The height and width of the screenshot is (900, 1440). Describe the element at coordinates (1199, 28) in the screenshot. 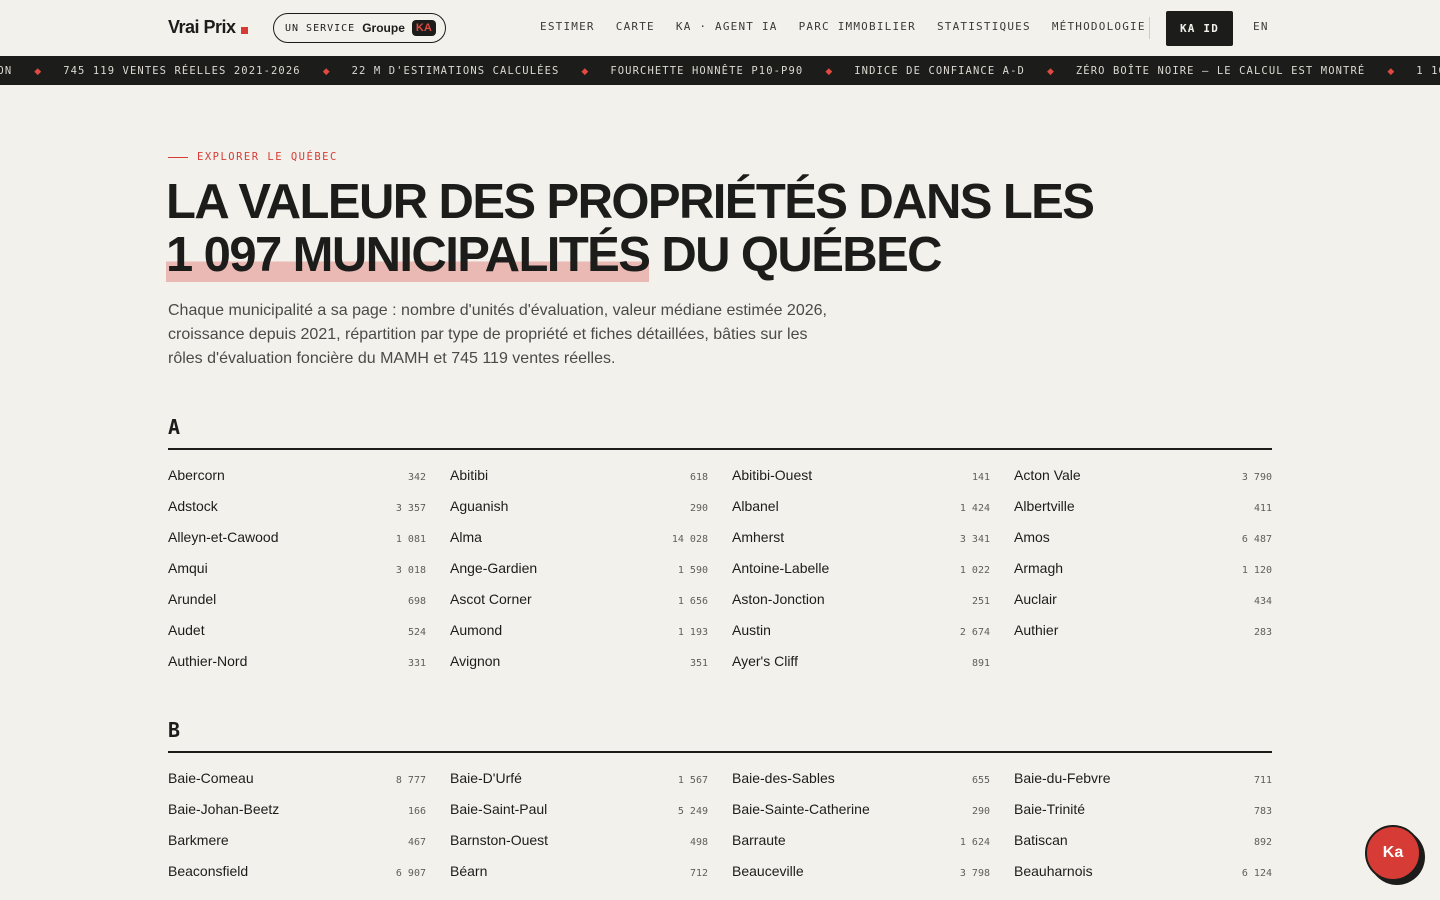

I see `ka-id-button: KA ID` at that location.